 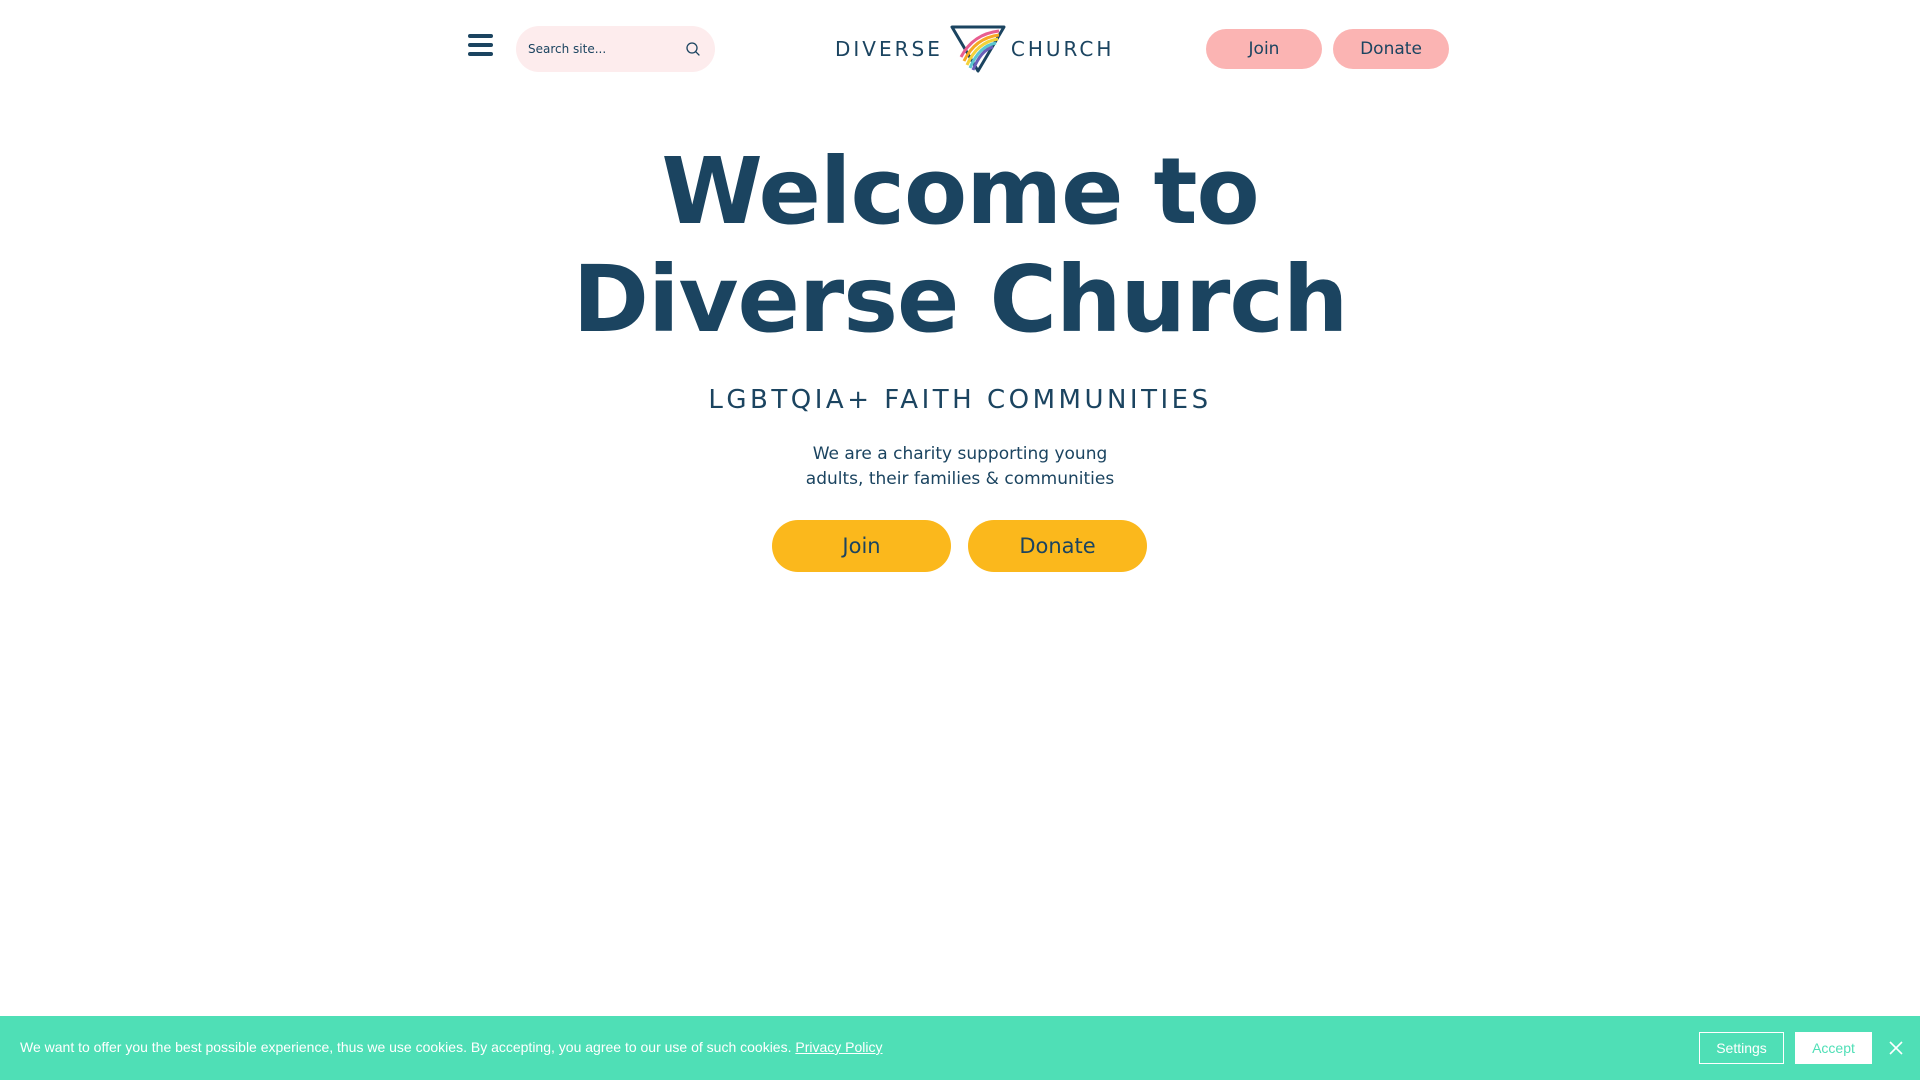 I want to click on hero-donate-button: Donate, so click(x=1057, y=546).